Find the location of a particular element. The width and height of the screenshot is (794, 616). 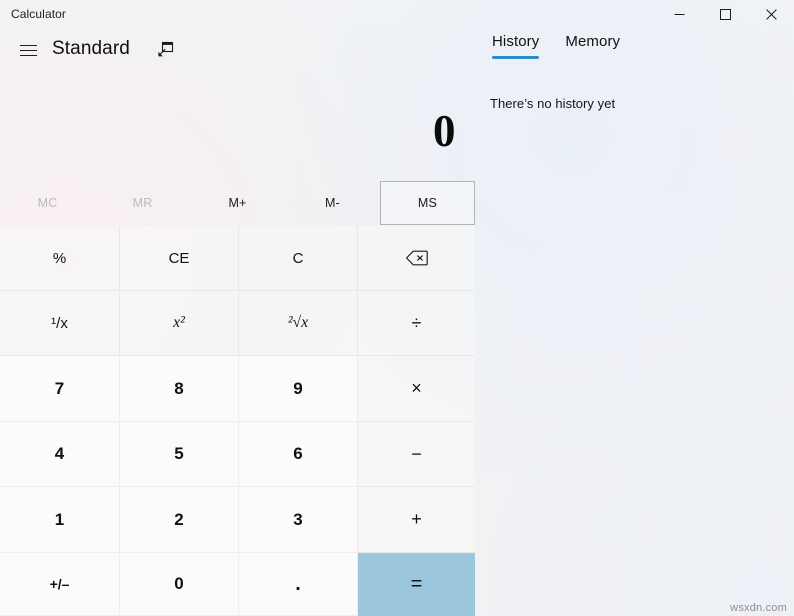

percent-button: % is located at coordinates (60, 258).